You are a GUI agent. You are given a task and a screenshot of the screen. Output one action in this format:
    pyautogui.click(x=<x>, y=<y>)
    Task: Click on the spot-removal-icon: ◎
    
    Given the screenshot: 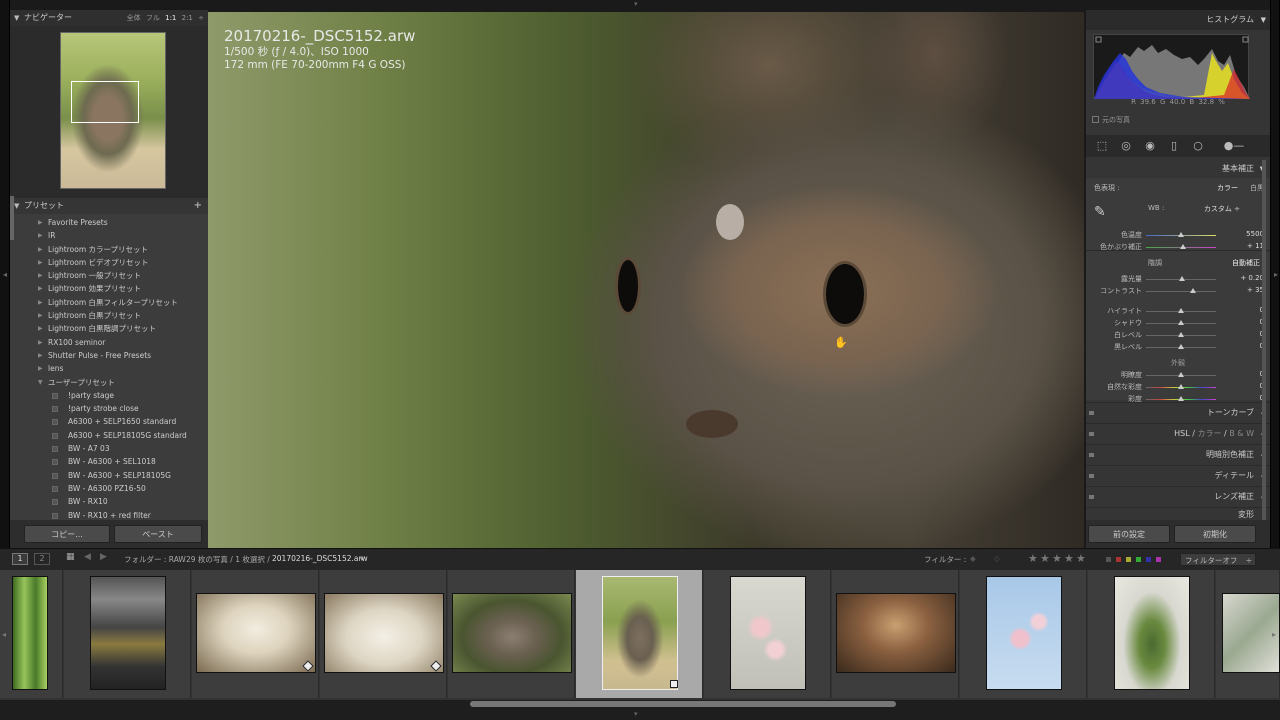 What is the action you would take?
    pyautogui.click(x=1126, y=146)
    